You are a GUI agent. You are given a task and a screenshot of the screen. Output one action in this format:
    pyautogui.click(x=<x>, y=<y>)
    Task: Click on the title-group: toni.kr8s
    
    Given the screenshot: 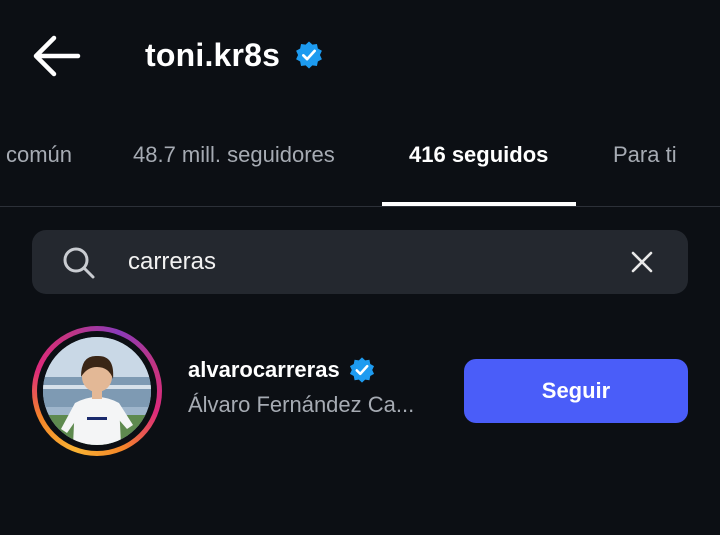 What is the action you would take?
    pyautogui.click(x=234, y=55)
    